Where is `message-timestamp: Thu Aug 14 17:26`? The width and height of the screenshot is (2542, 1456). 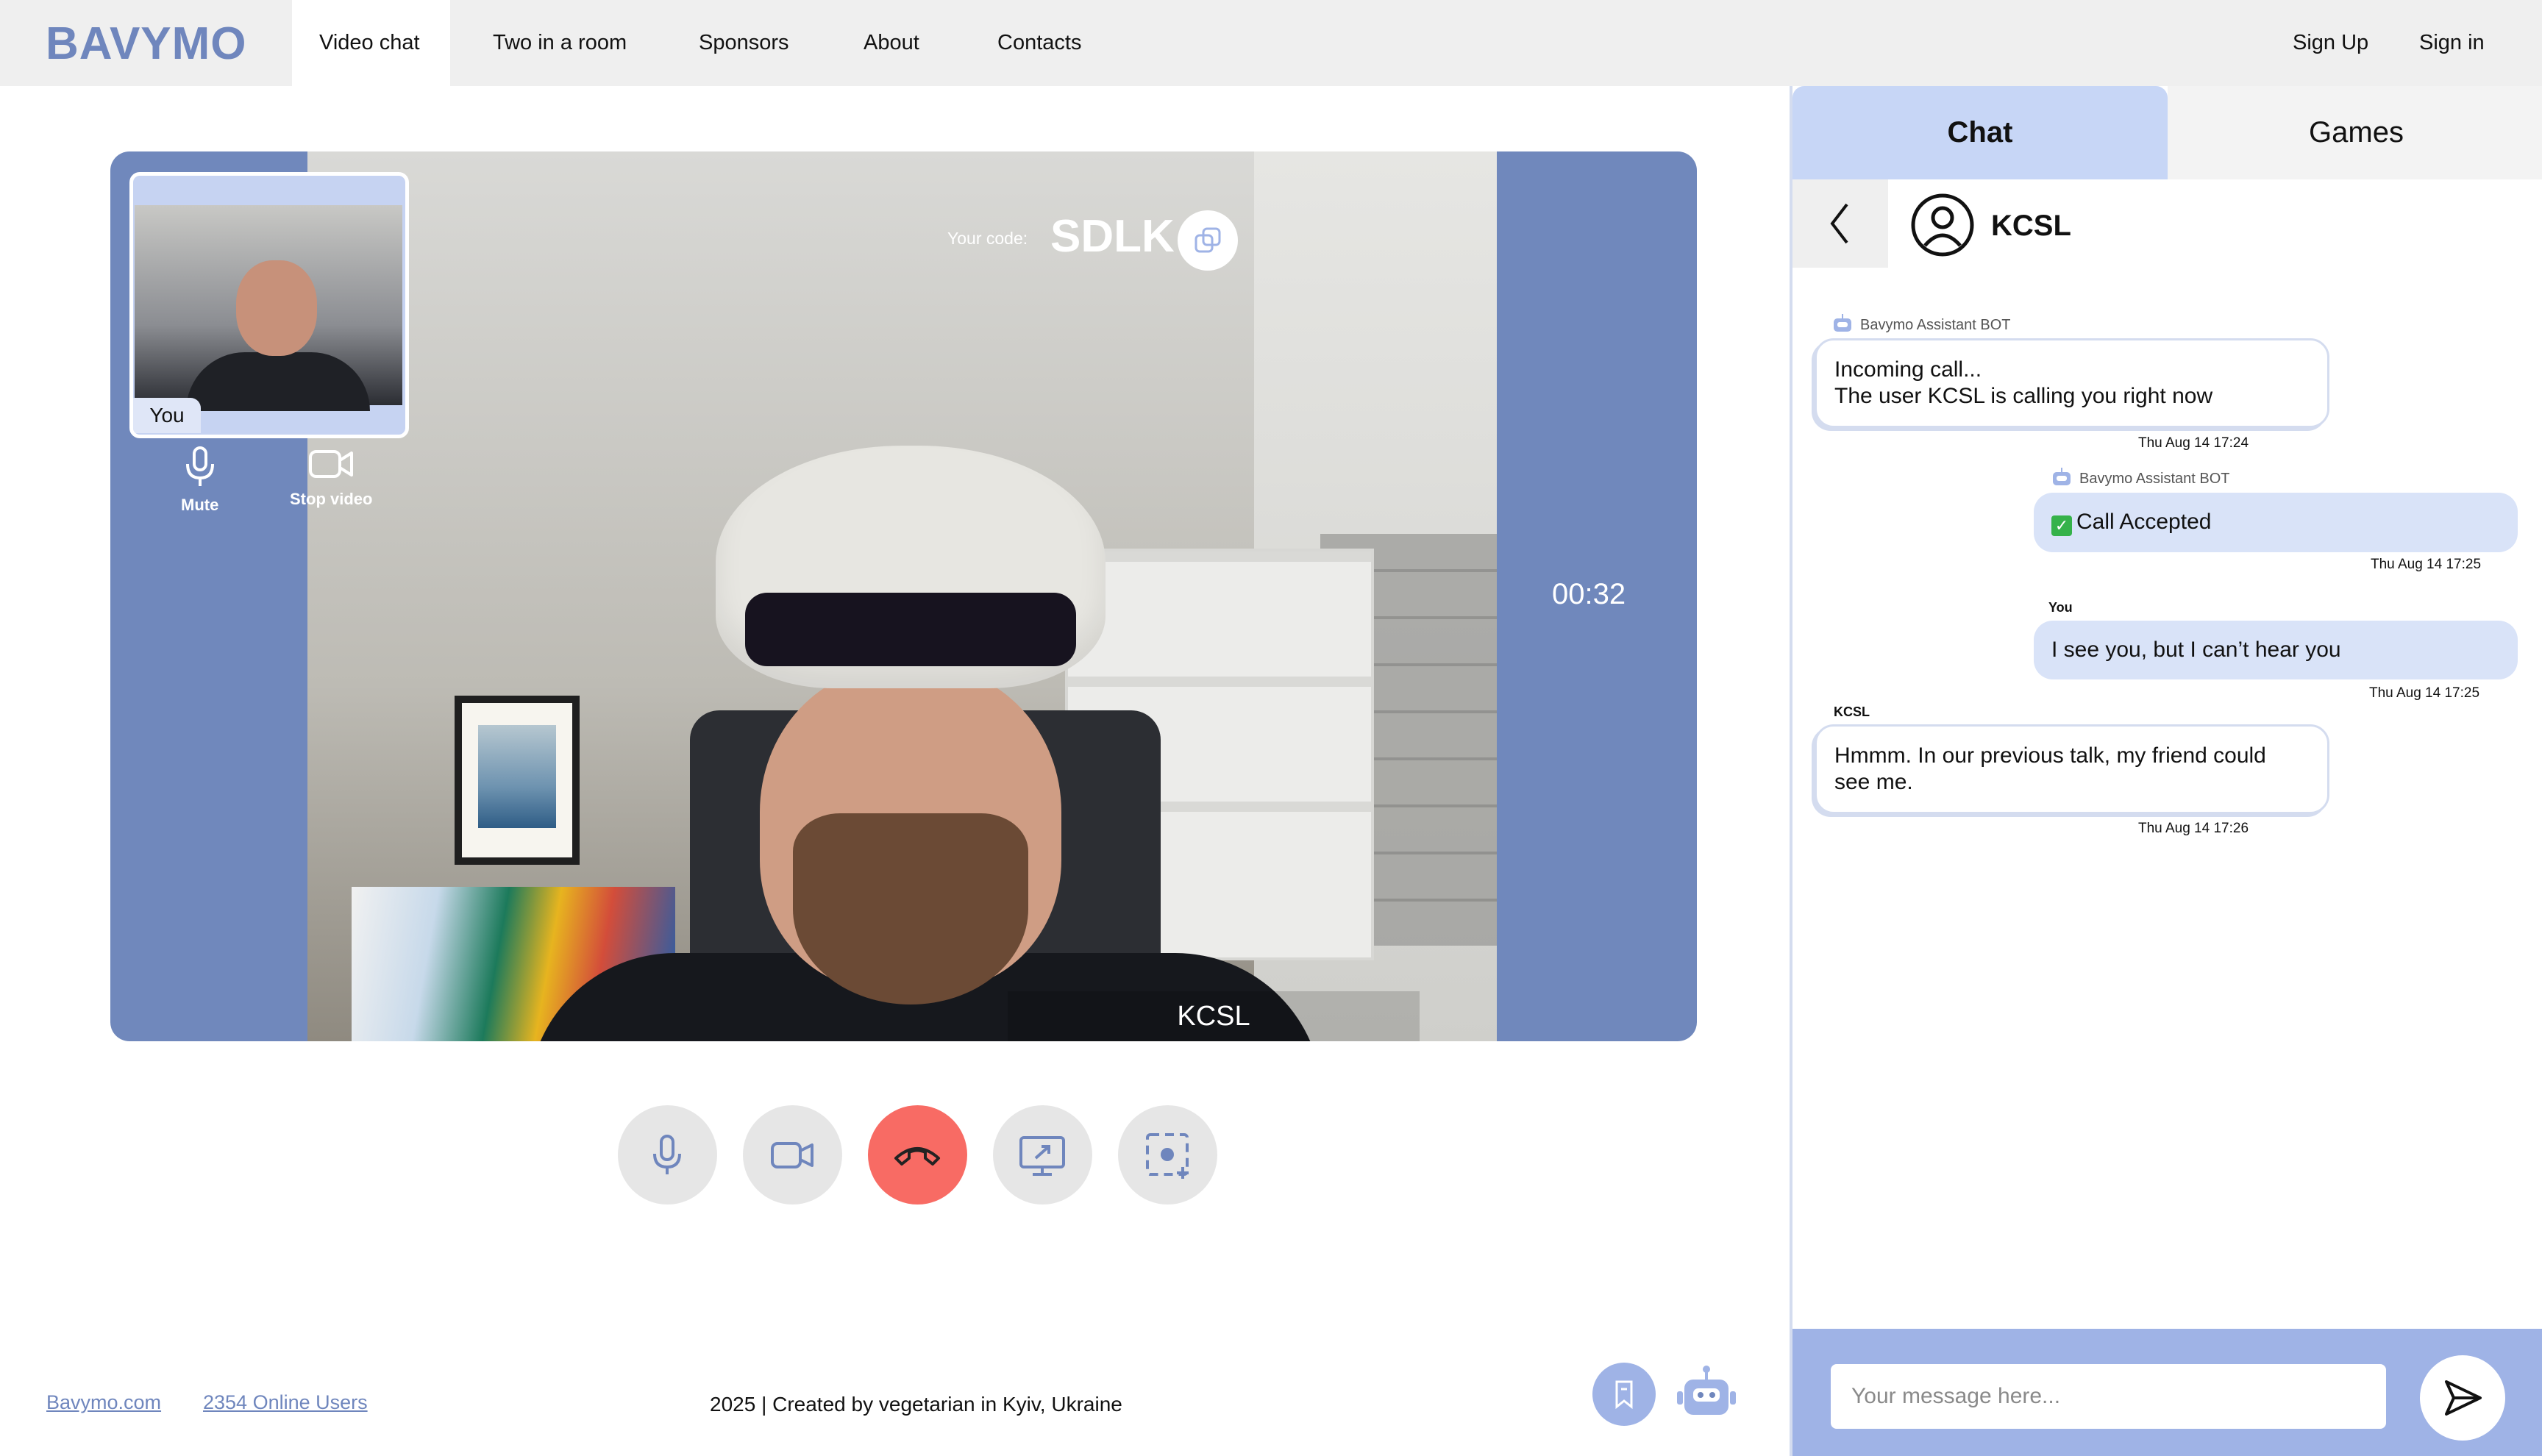
message-timestamp: Thu Aug 14 17:26 is located at coordinates (2194, 828).